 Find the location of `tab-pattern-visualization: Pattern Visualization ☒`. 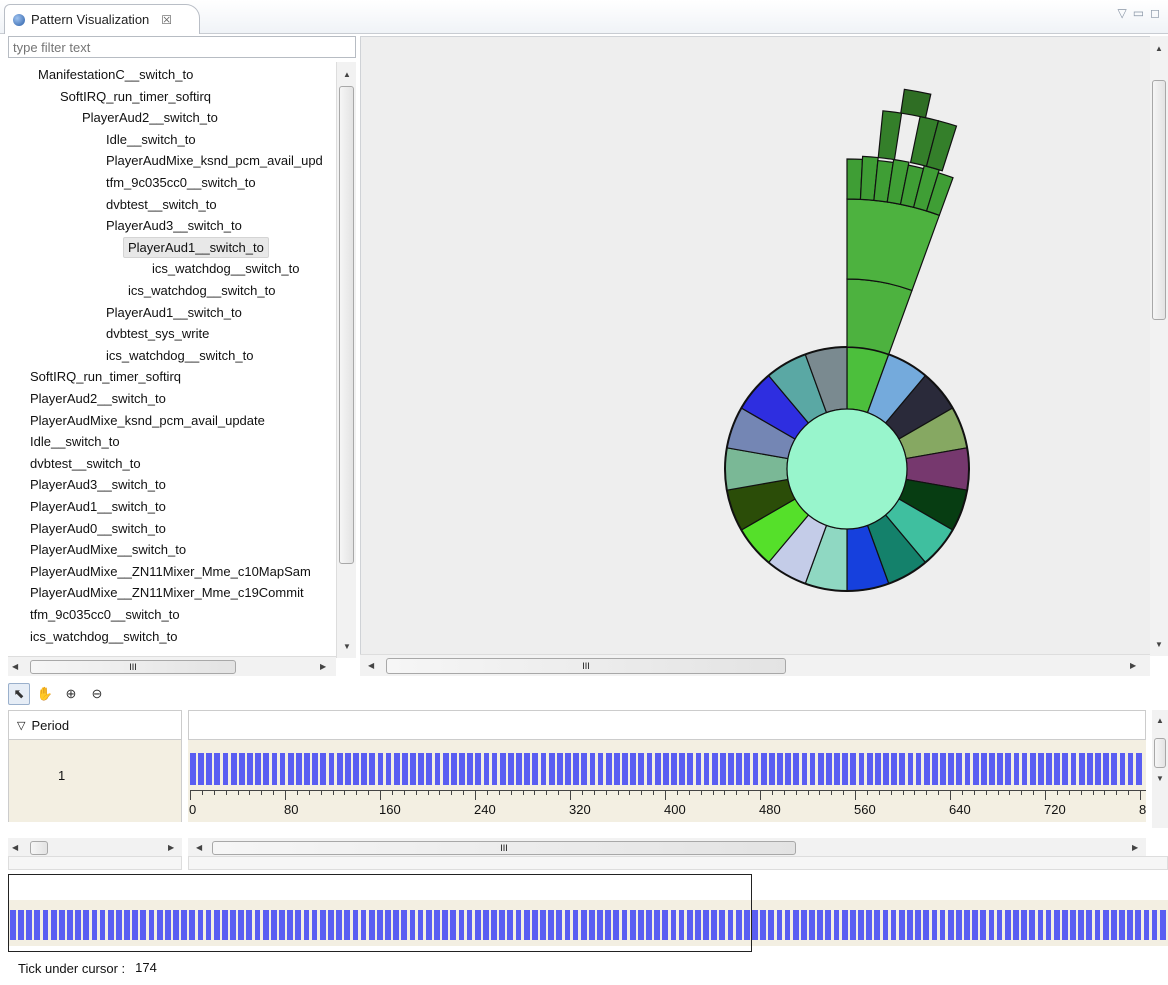

tab-pattern-visualization: Pattern Visualization ☒ is located at coordinates (102, 19).